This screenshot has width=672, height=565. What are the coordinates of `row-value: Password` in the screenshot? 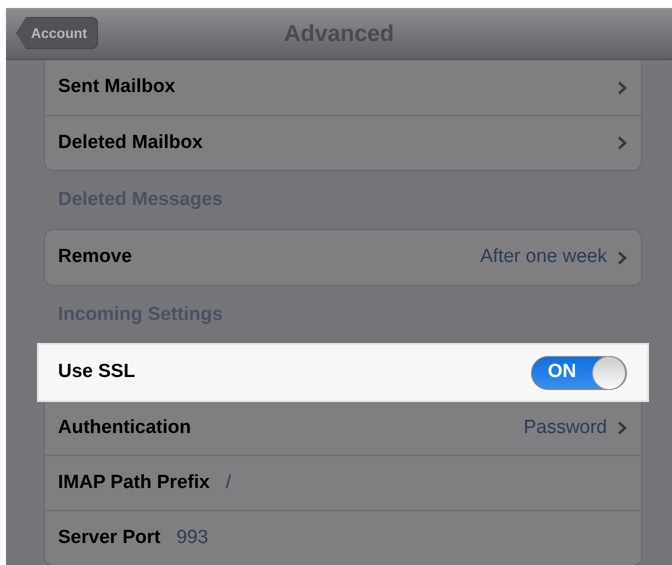 It's located at (565, 428).